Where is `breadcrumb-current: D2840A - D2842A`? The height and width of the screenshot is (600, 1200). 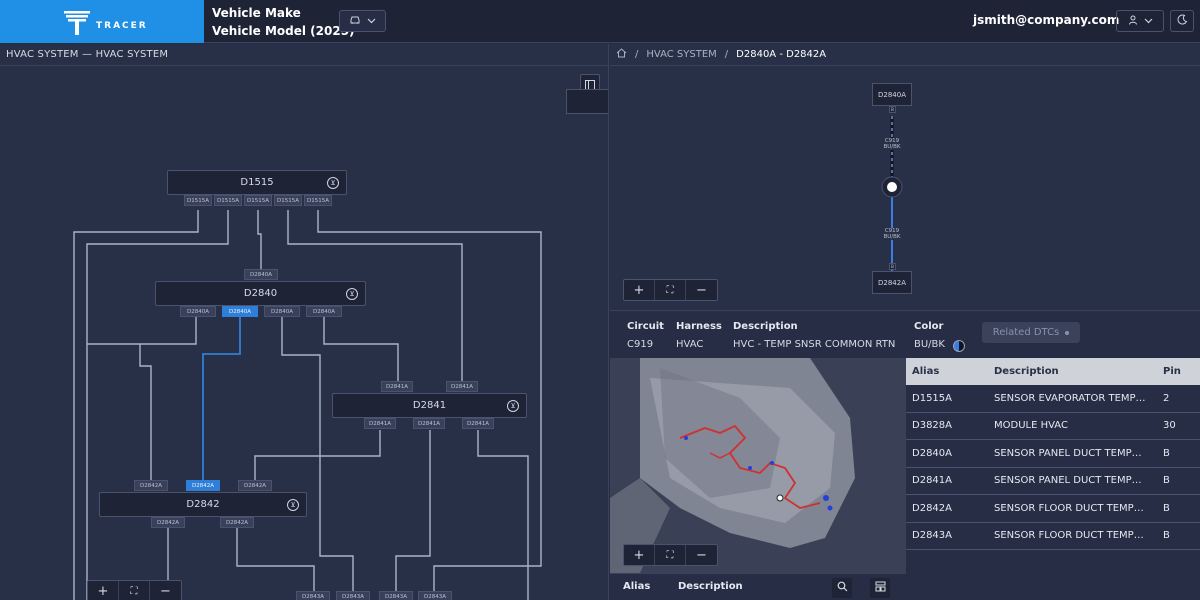
breadcrumb-current: D2840A - D2842A is located at coordinates (781, 54).